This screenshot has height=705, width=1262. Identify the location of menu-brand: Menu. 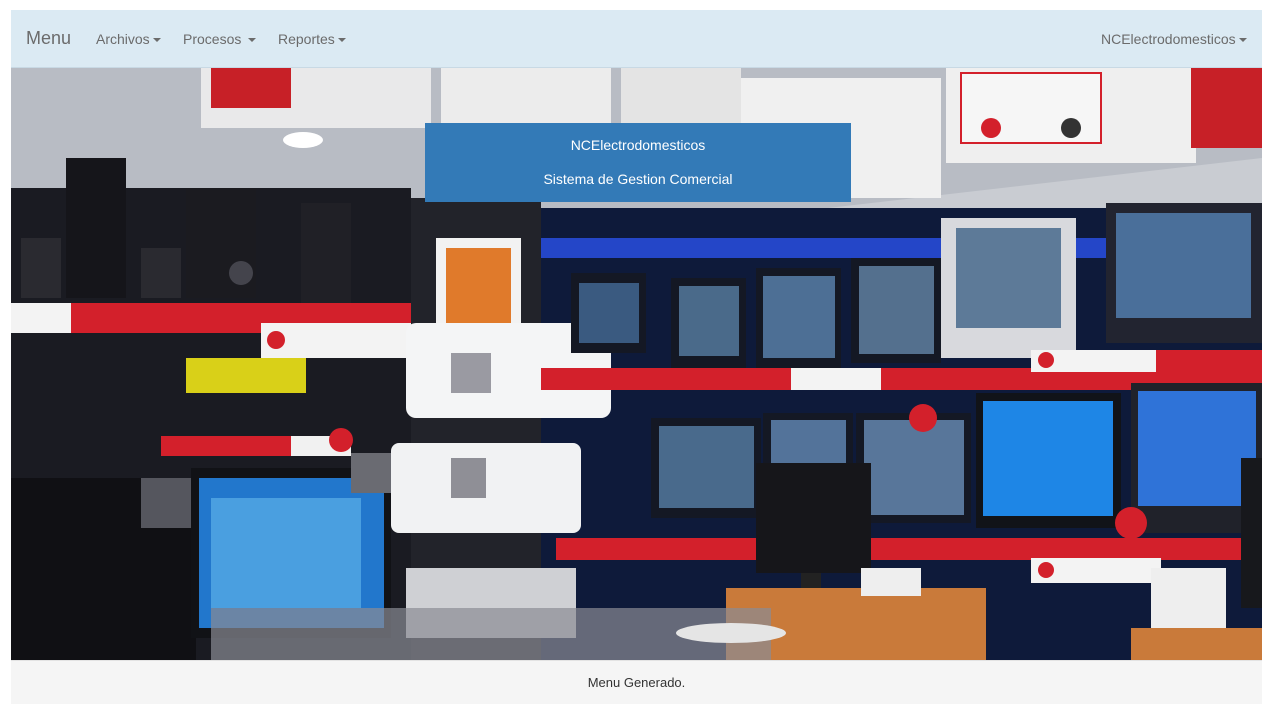
(48, 38).